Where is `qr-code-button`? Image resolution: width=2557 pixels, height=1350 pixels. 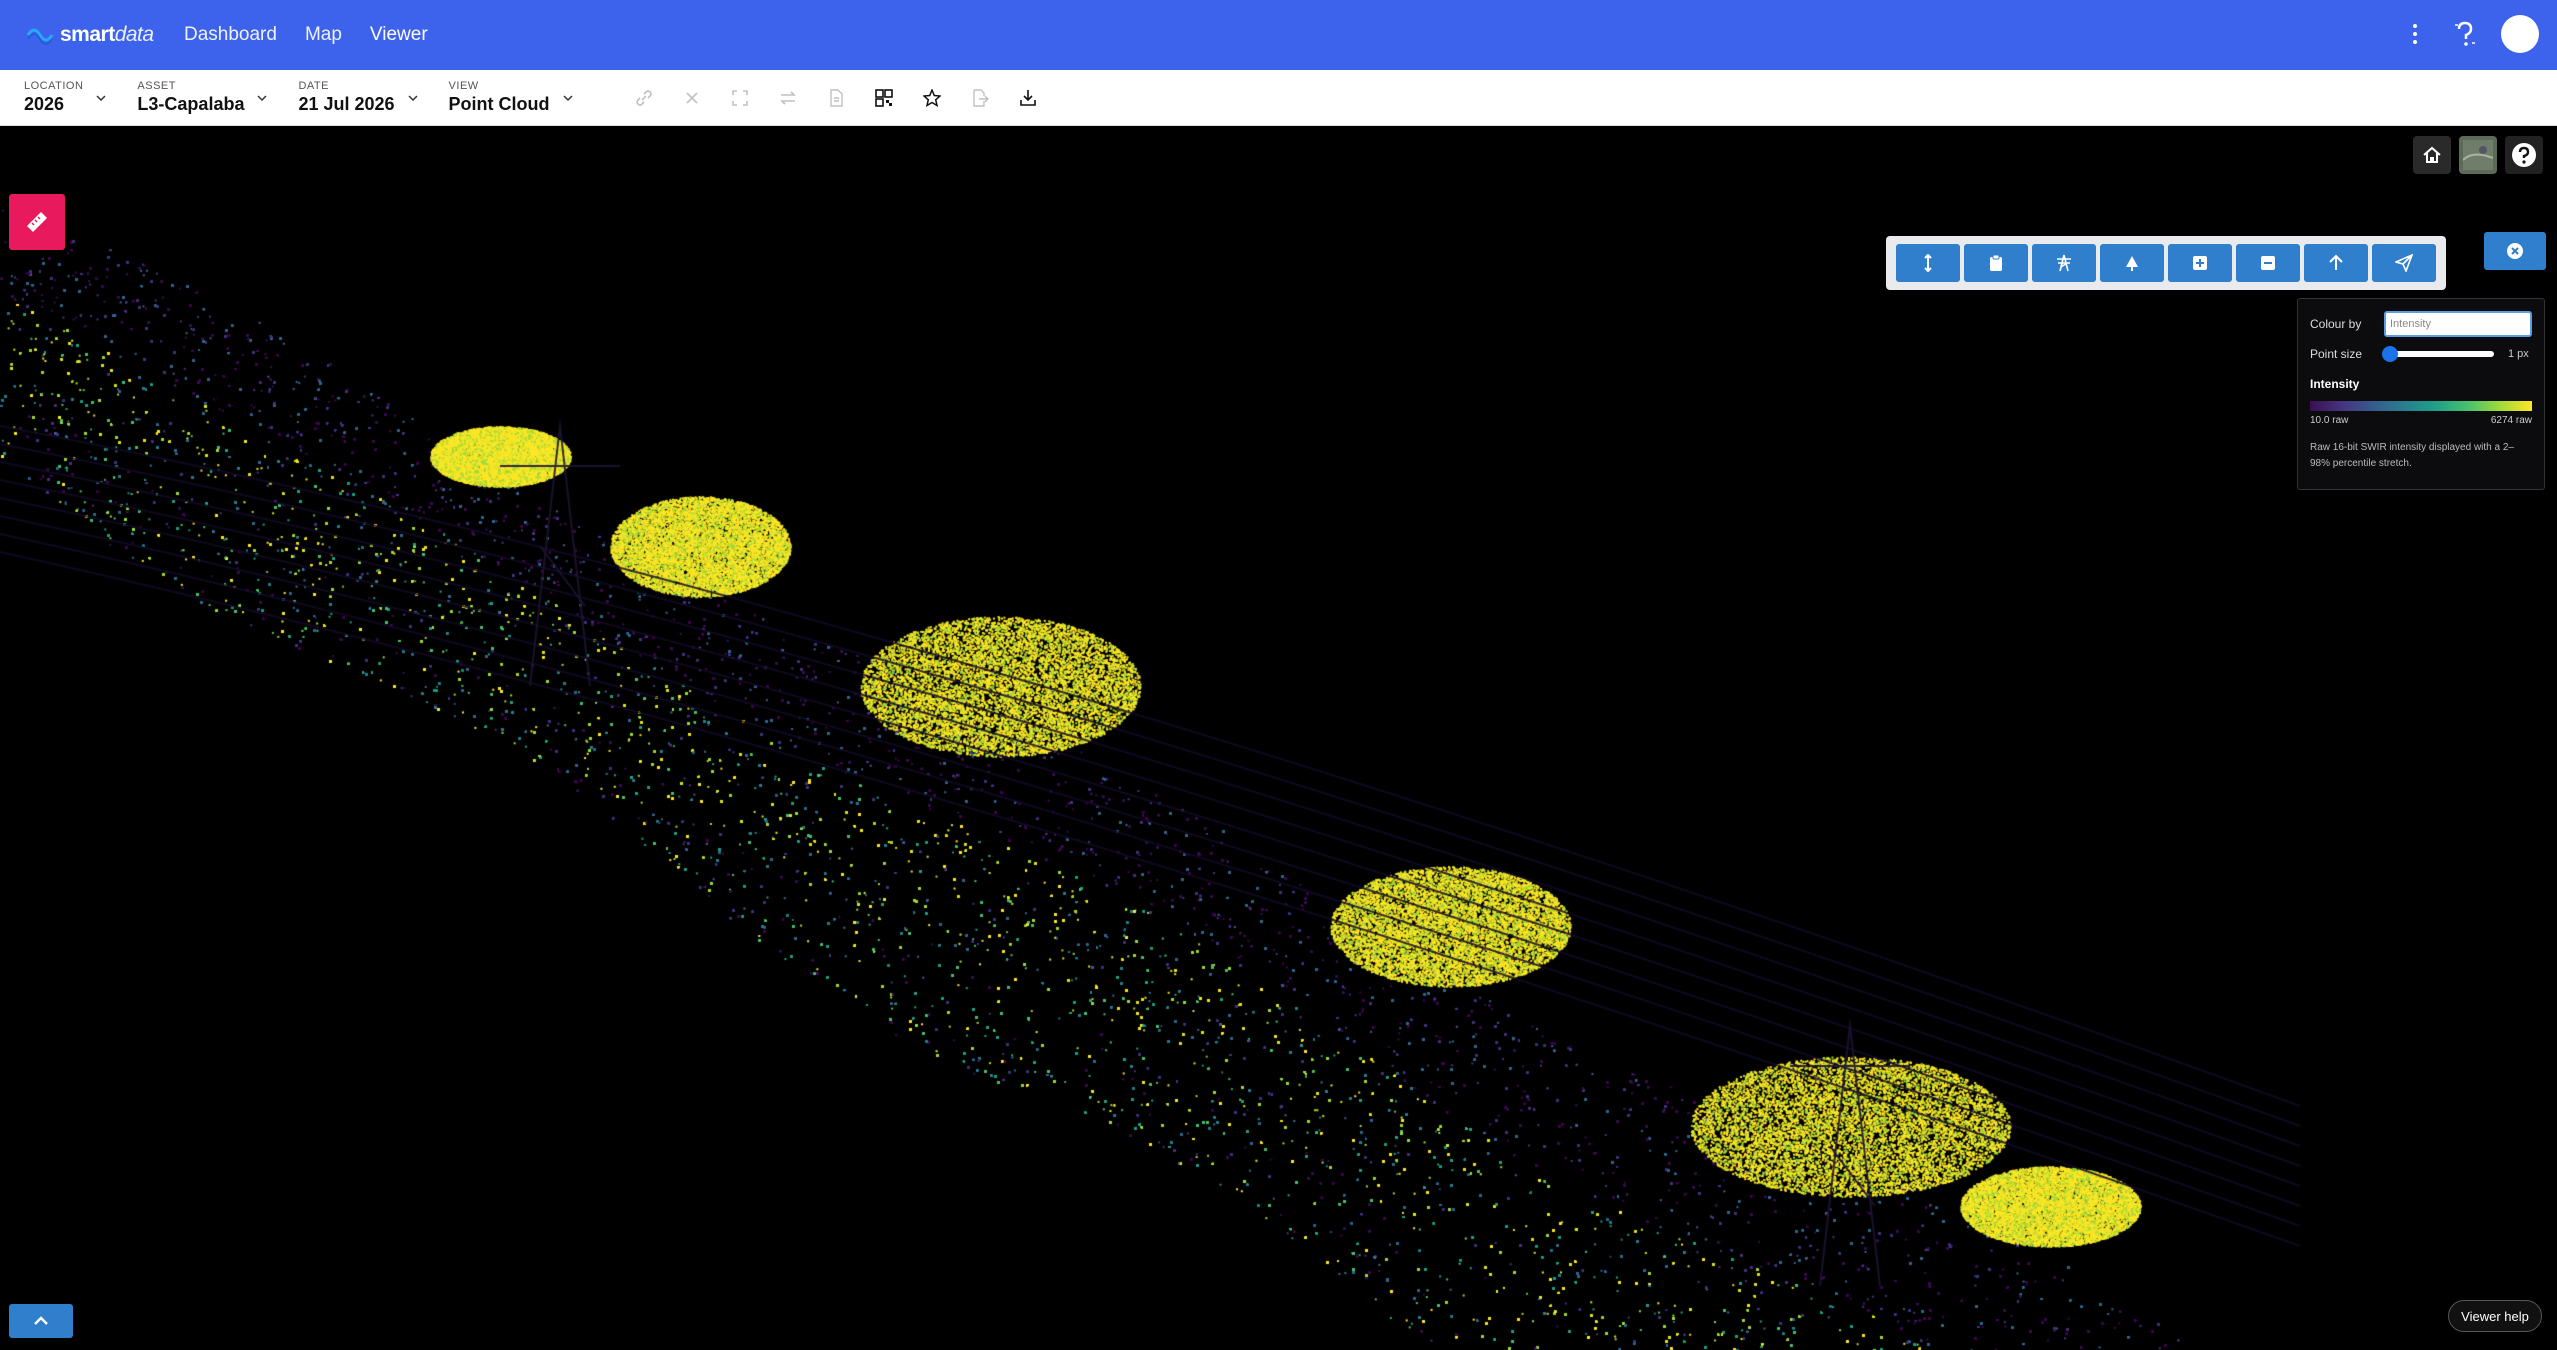 qr-code-button is located at coordinates (884, 98).